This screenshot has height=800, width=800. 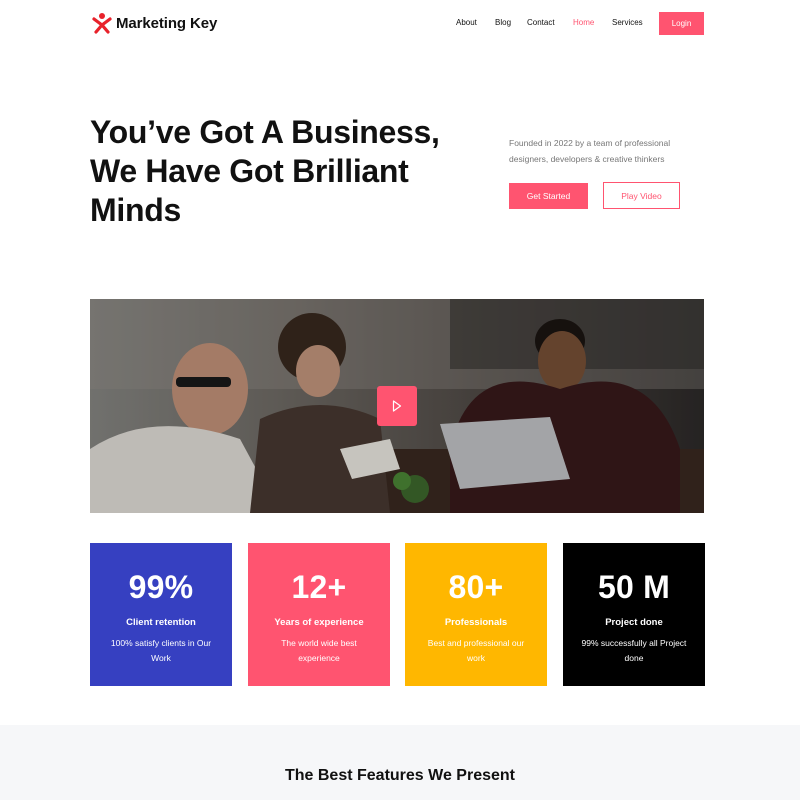 What do you see at coordinates (541, 22) in the screenshot?
I see `nav-item-contact: Contact` at bounding box center [541, 22].